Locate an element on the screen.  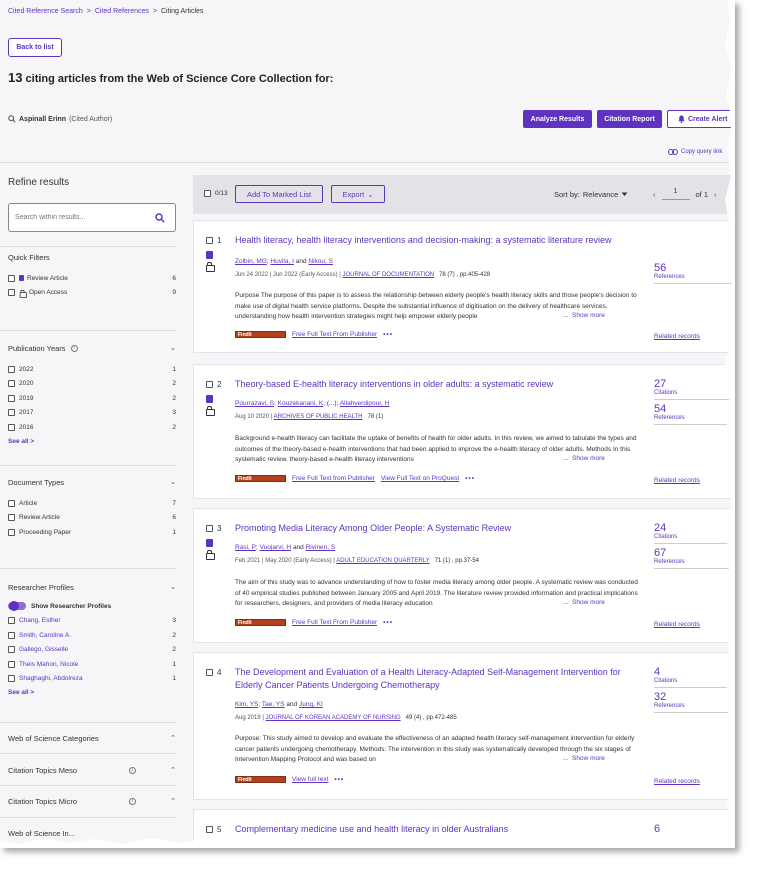
filter-researcher: Theis Mahon, Nicole 1 is located at coordinates (92, 664).